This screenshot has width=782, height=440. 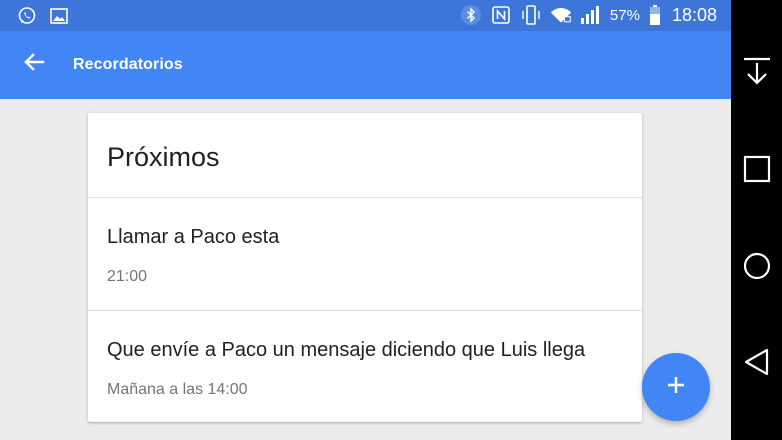 I want to click on wifi-icon, so click(x=561, y=15).